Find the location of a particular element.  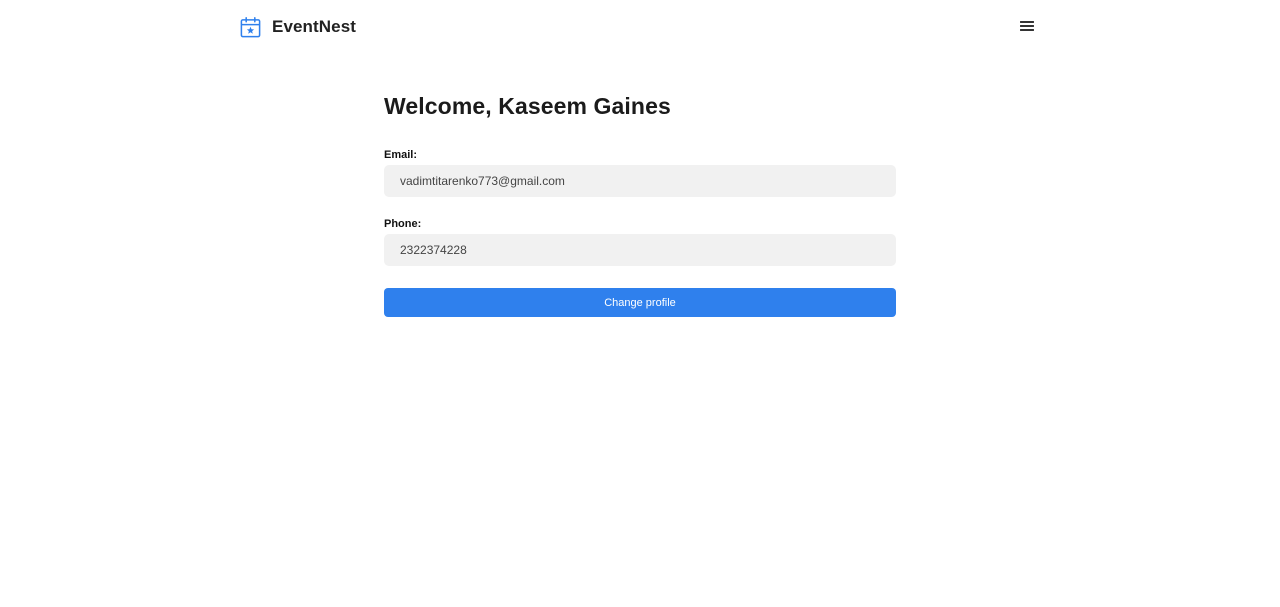

site-header: EventNest is located at coordinates (640, 26).